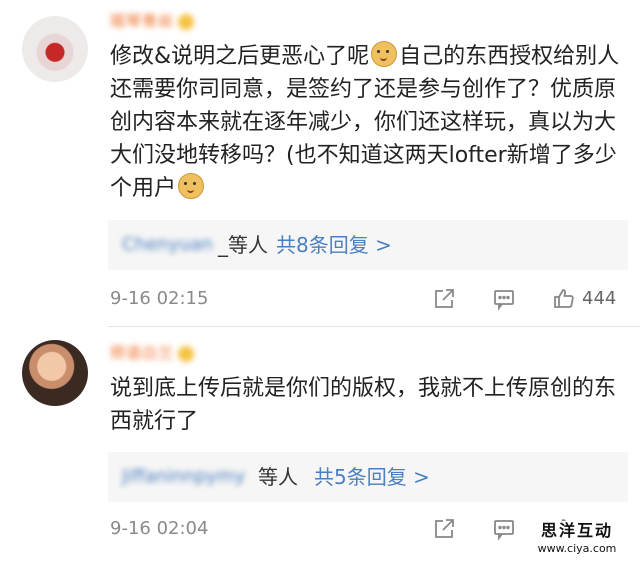  Describe the element at coordinates (278, 477) in the screenshot. I see `reply-others-label: 等人` at that location.